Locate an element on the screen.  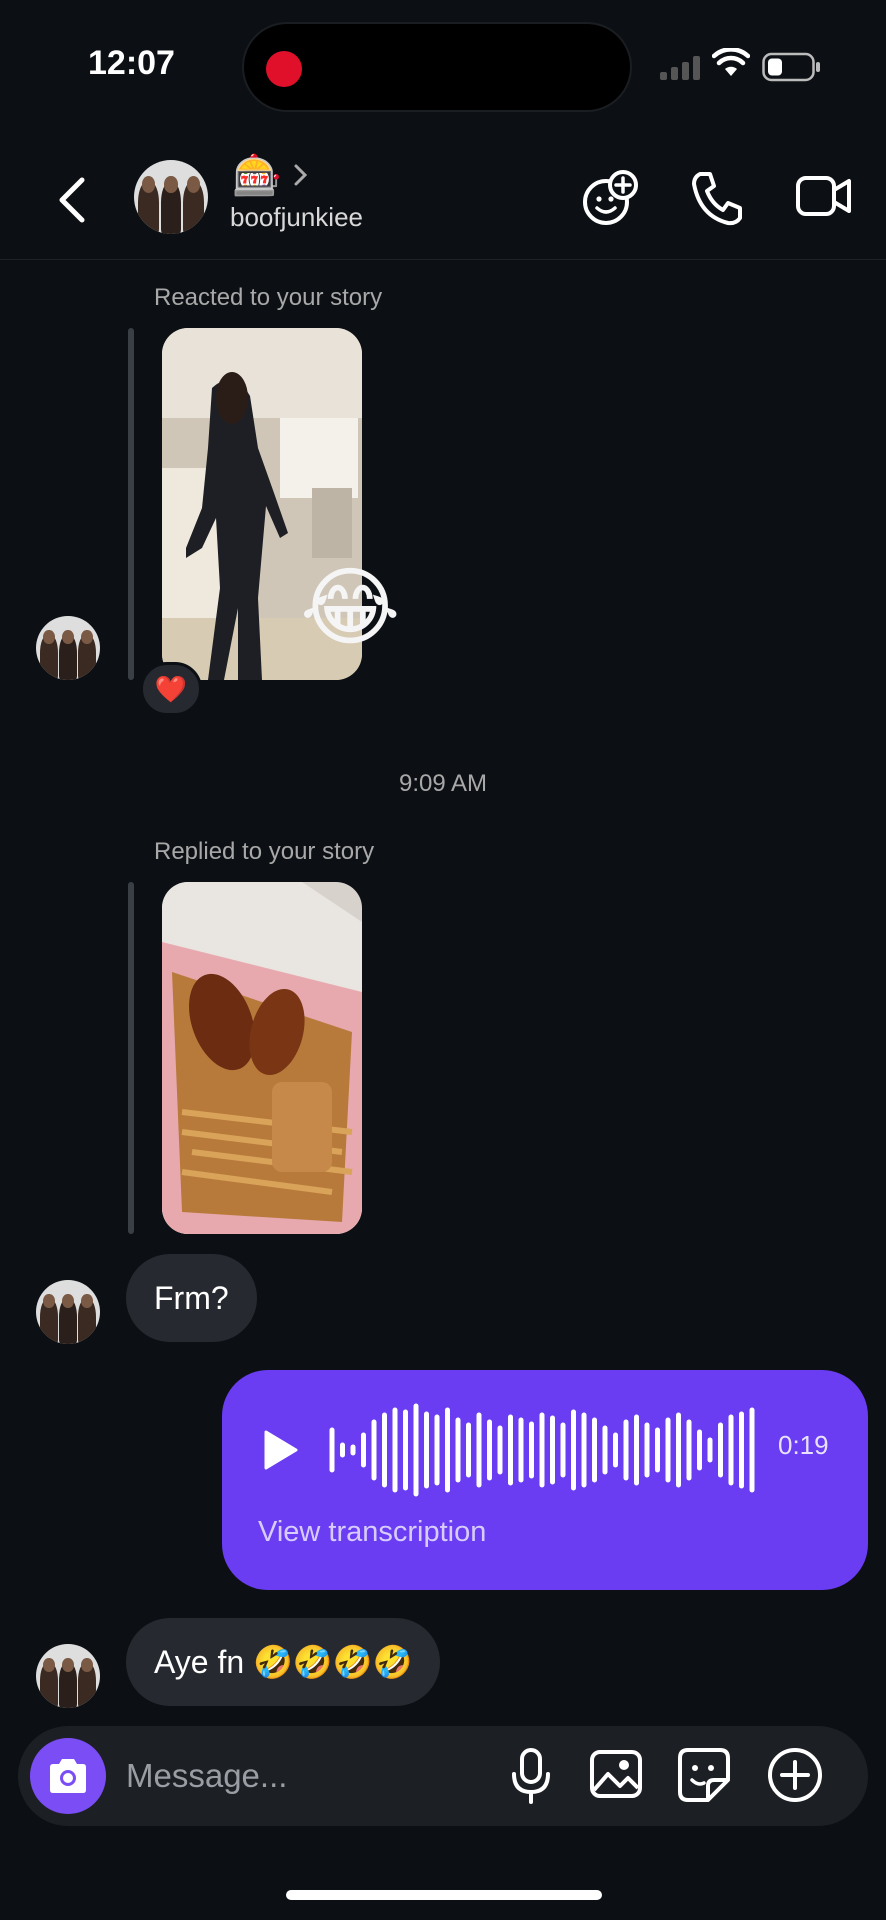
chevron-right-icon is located at coordinates (301, 175).